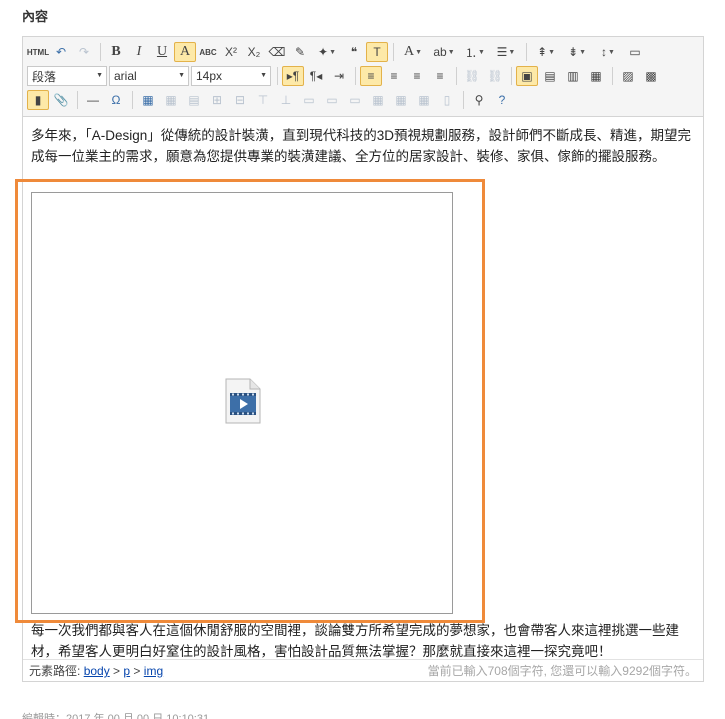 This screenshot has width=725, height=719. I want to click on delete-row-button: ⊟, so click(240, 100).